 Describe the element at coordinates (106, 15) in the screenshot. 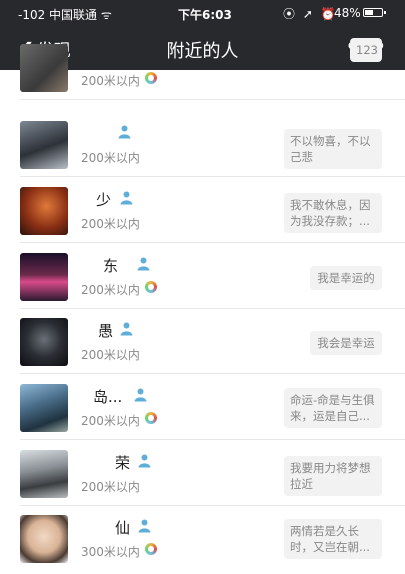

I see `wifi-icon: ᯤ` at that location.